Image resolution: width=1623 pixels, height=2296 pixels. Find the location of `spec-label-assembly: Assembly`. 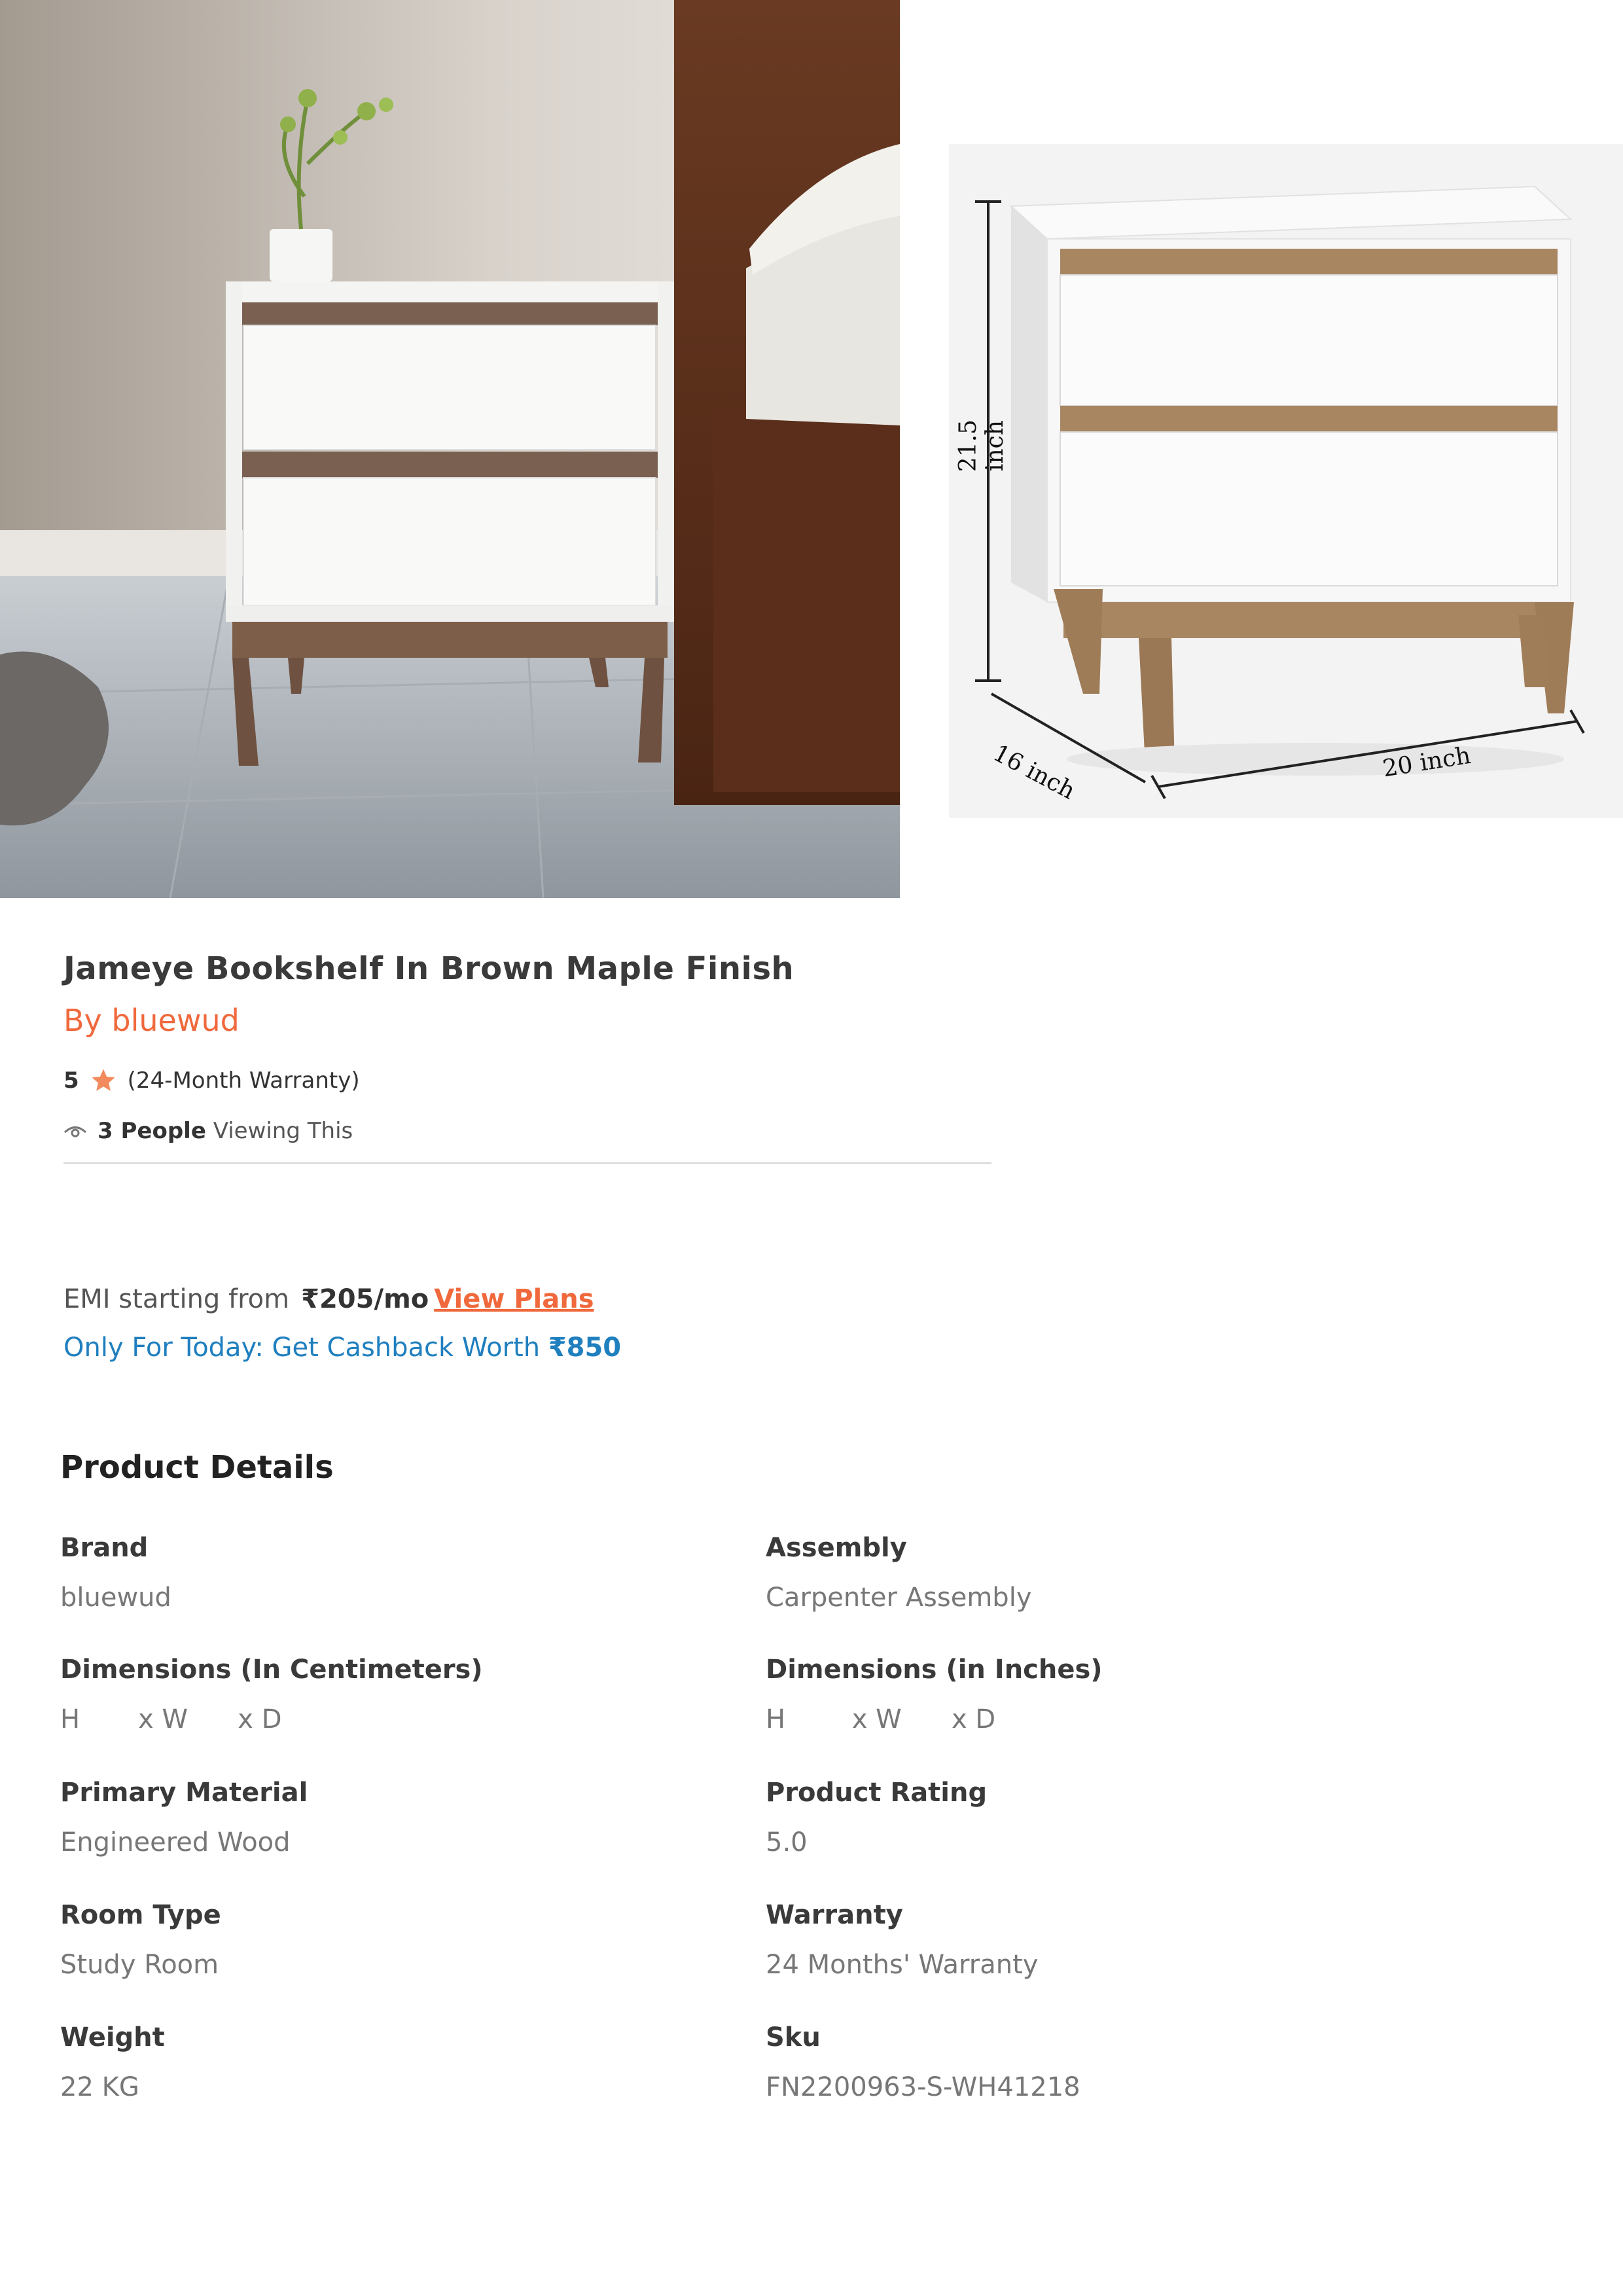

spec-label-assembly: Assembly is located at coordinates (837, 1548).